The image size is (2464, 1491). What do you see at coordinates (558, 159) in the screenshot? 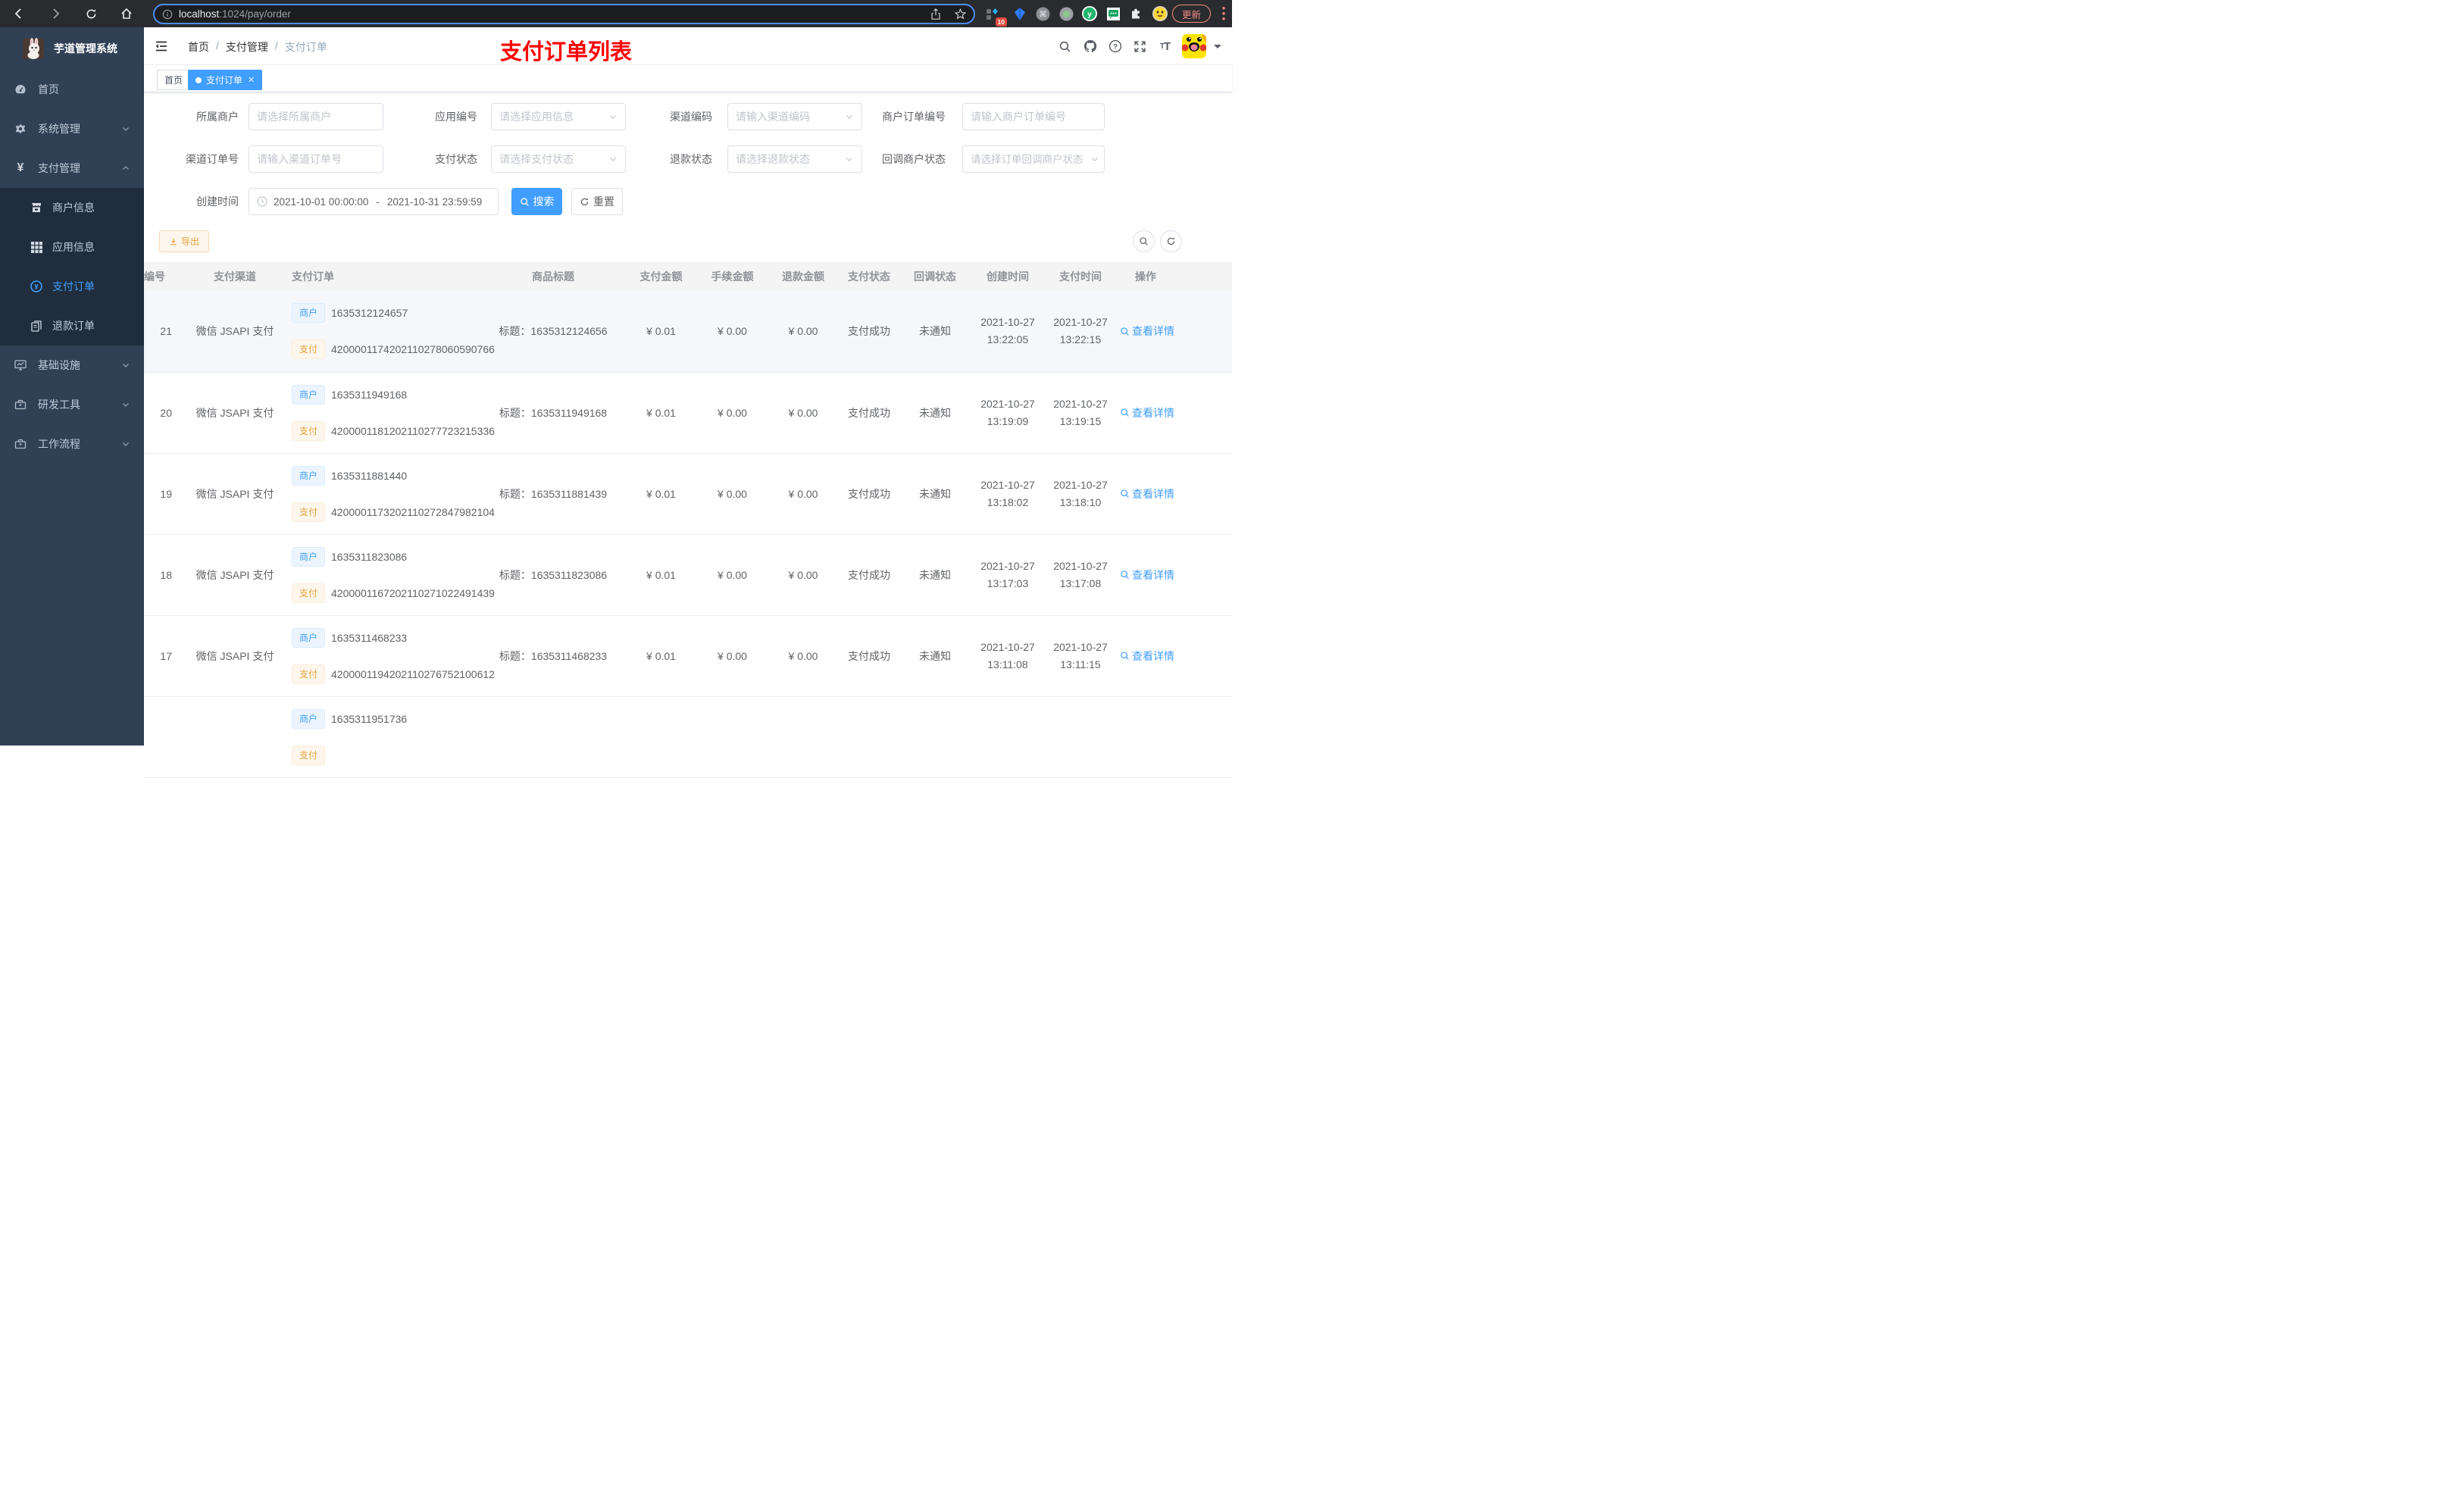
I see `pay-status-select` at bounding box center [558, 159].